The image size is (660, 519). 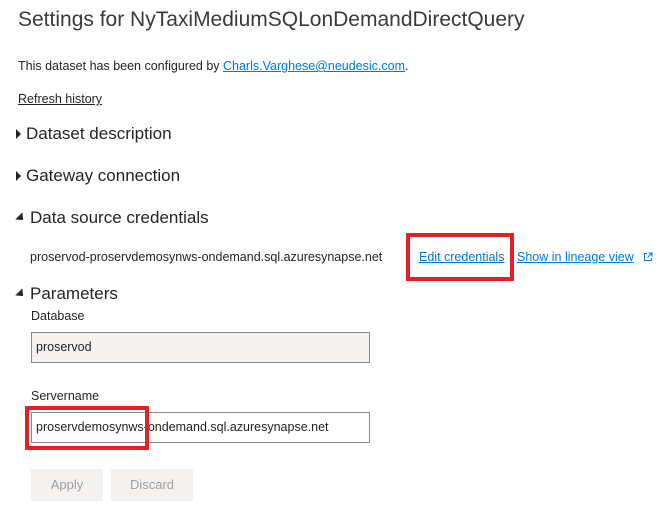 What do you see at coordinates (120, 66) in the screenshot?
I see `configured-by-prefix: This dataset has been configured by` at bounding box center [120, 66].